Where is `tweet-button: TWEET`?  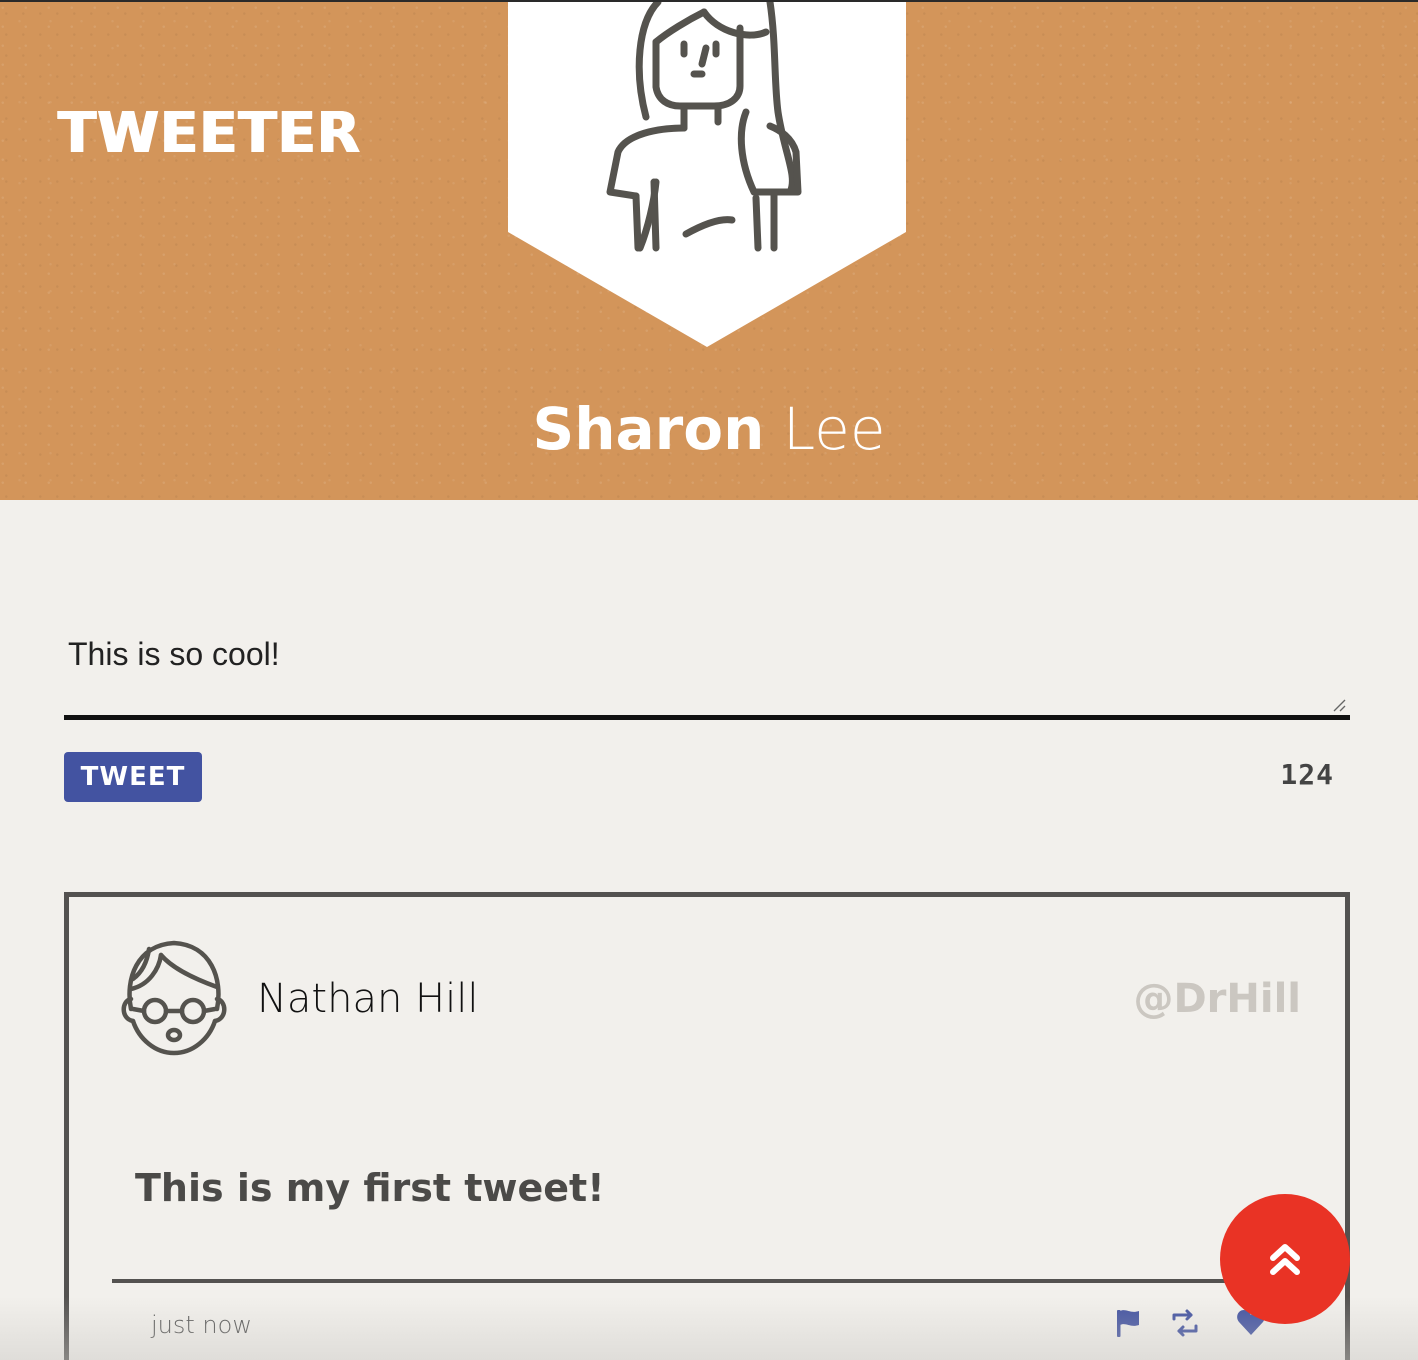 tweet-button: TWEET is located at coordinates (133, 777).